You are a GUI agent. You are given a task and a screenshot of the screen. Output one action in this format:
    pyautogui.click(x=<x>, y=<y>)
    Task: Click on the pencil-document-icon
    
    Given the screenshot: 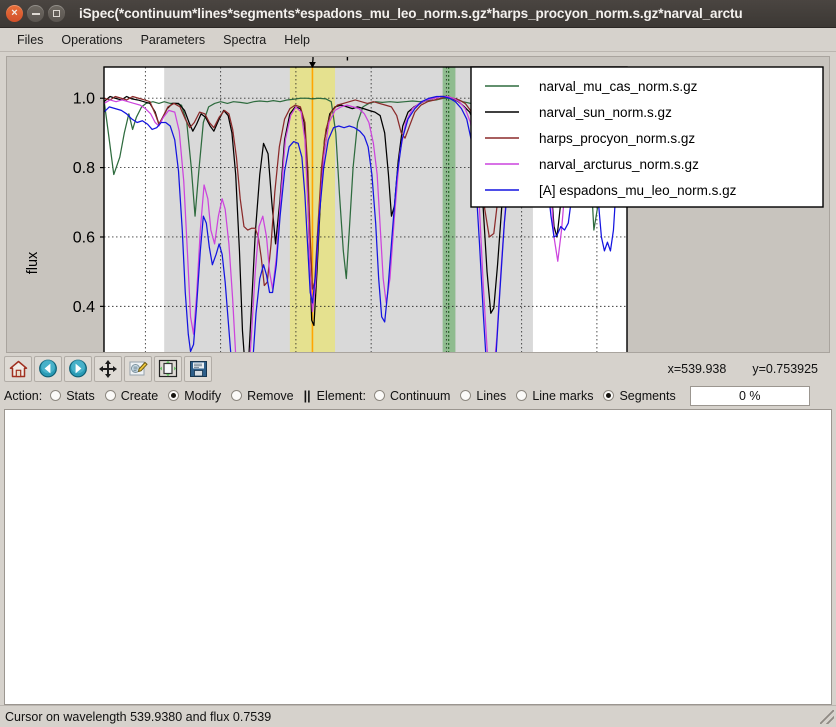 What is the action you would take?
    pyautogui.click(x=138, y=368)
    